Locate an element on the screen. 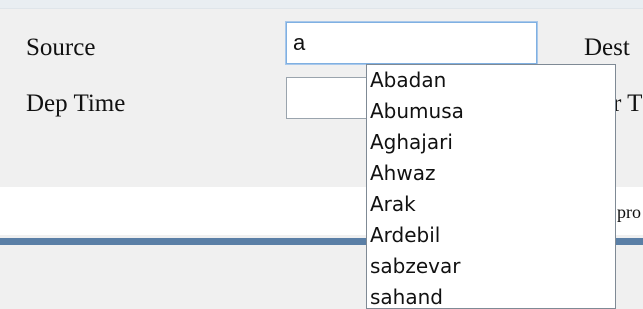 The height and width of the screenshot is (309, 643). autocomplete-item: Abadan is located at coordinates (491, 80).